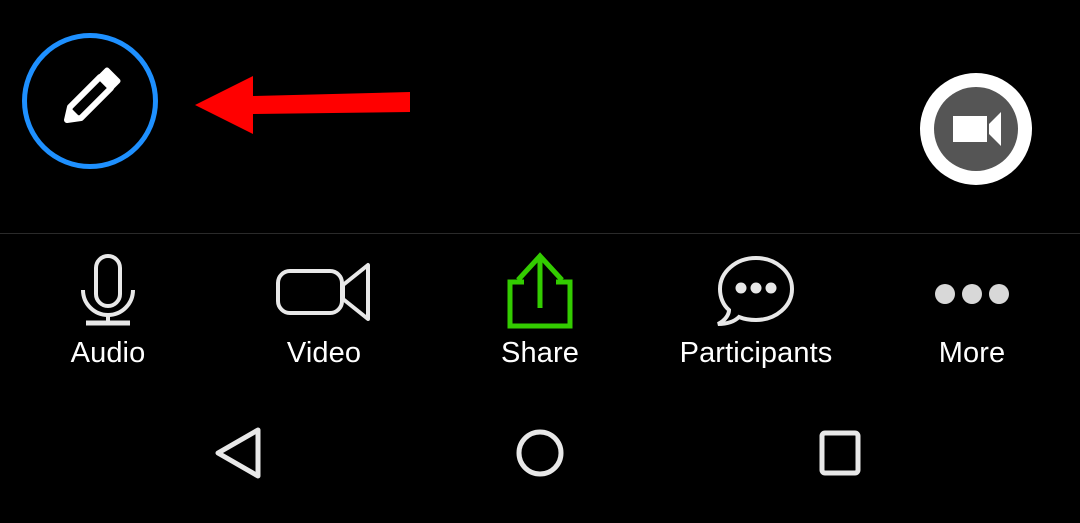 The height and width of the screenshot is (523, 1080). I want to click on nav-home-button, so click(540, 452).